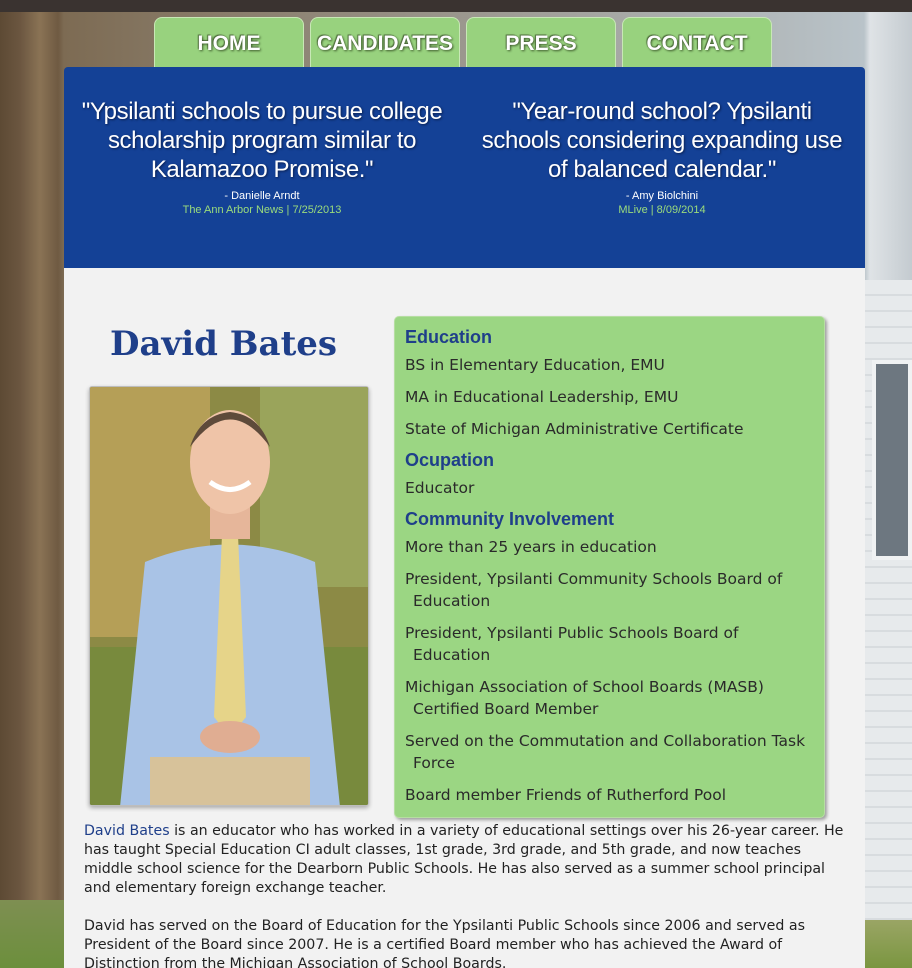 This screenshot has width=912, height=968. What do you see at coordinates (127, 831) in the screenshot?
I see `bio-name: David Bates` at bounding box center [127, 831].